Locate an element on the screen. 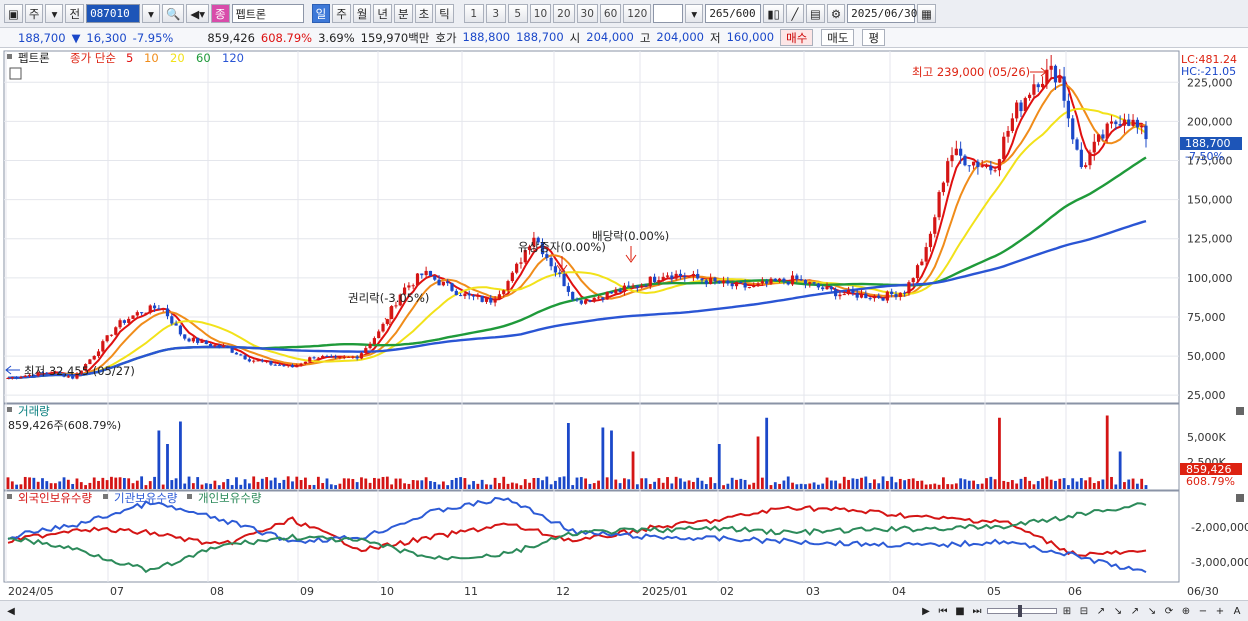 The height and width of the screenshot is (621, 1248). prev-button: 전 is located at coordinates (75, 13).